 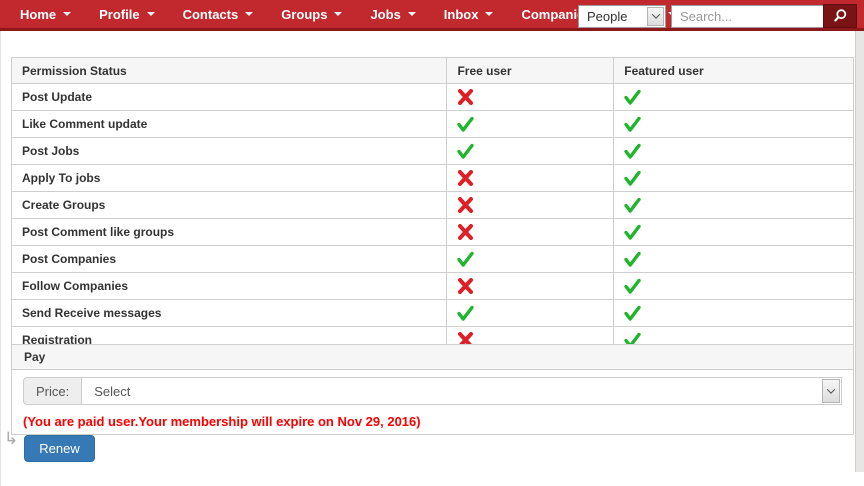 I want to click on table-row: Post Update, so click(x=432, y=97).